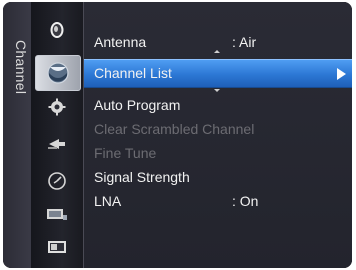 The width and height of the screenshot is (356, 270). Describe the element at coordinates (218, 177) in the screenshot. I see `menu-item-signal-strength: Signal Strength` at that location.